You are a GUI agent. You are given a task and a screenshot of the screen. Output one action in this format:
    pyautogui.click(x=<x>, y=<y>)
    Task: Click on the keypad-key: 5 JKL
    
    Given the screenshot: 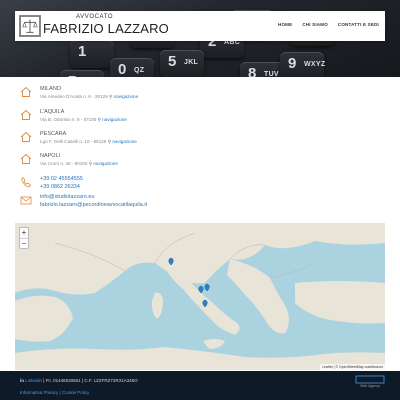 What is the action you would take?
    pyautogui.click(x=182, y=63)
    